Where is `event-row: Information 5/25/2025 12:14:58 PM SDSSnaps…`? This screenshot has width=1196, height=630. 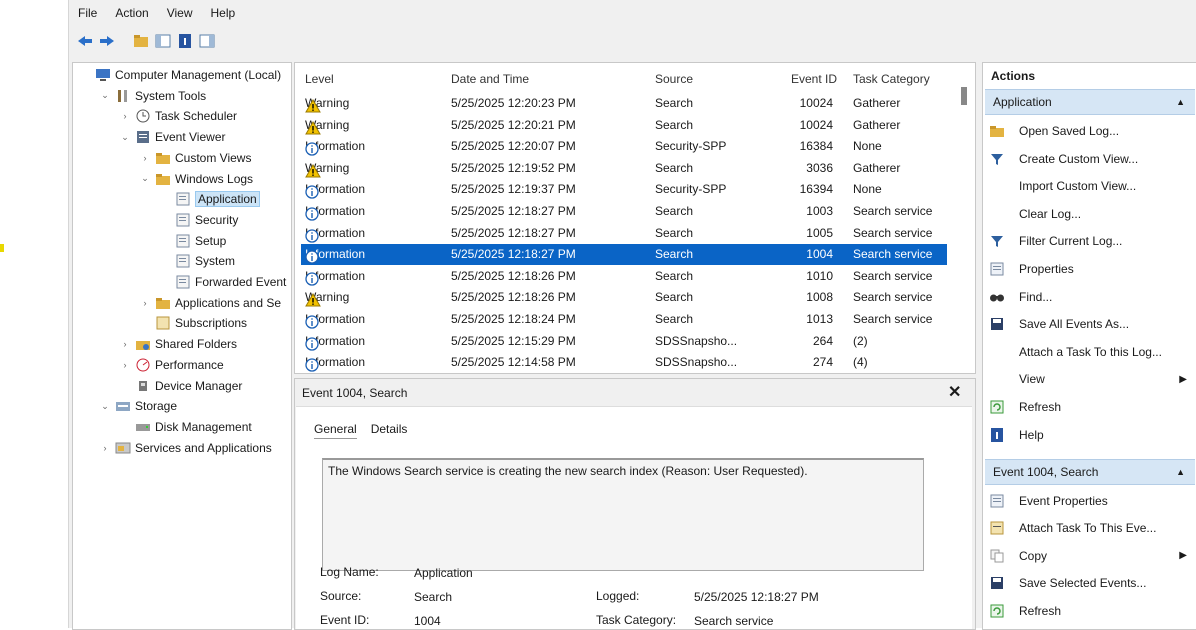
event-row: Information 5/25/2025 12:14:58 PM SDSSnaps… is located at coordinates (624, 362).